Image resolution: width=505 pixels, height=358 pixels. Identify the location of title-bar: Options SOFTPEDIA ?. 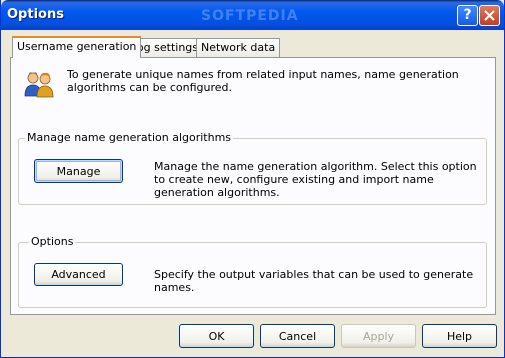
(252, 15).